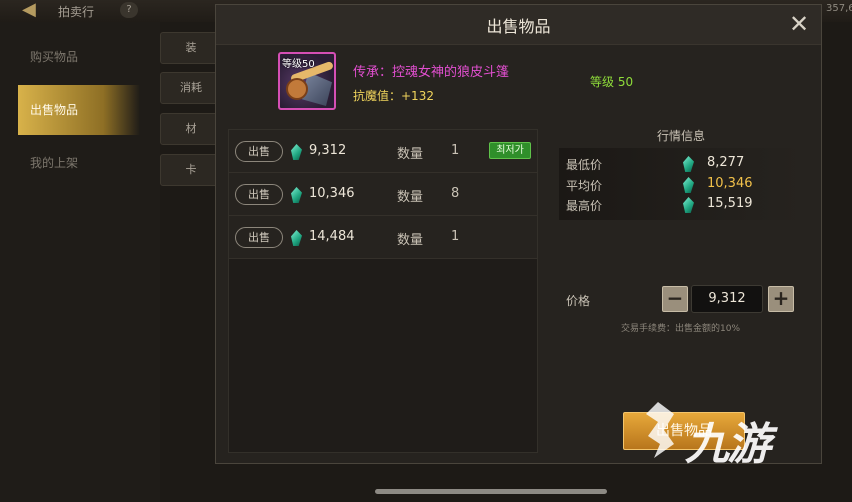 This screenshot has height=502, width=852. I want to click on item-stat: 抗魔值：+132, so click(393, 96).